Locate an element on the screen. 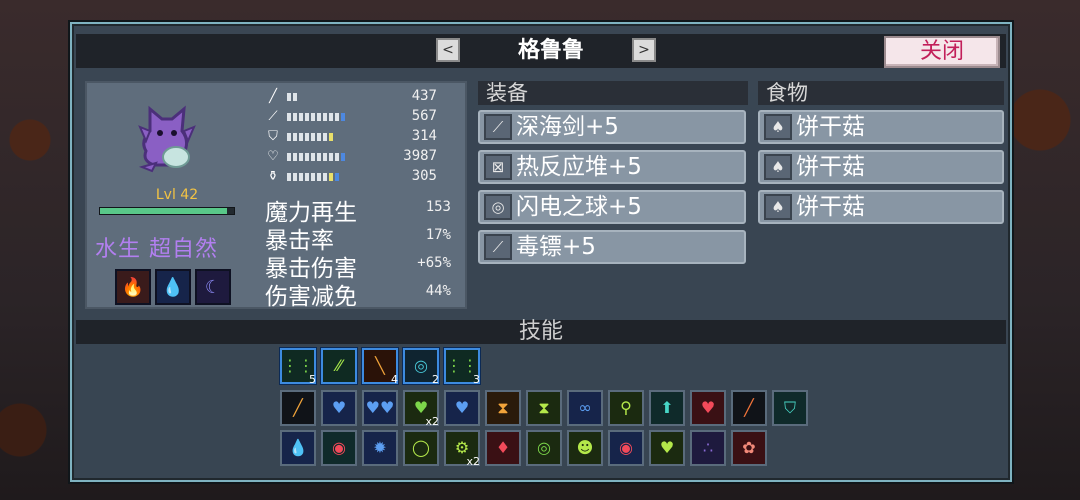  pet-name: 格鲁鲁 is located at coordinates (550, 50).